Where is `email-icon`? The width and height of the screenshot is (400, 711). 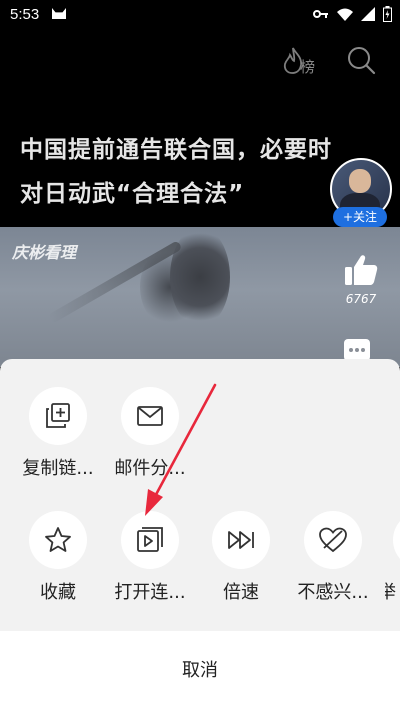
email-icon is located at coordinates (150, 416).